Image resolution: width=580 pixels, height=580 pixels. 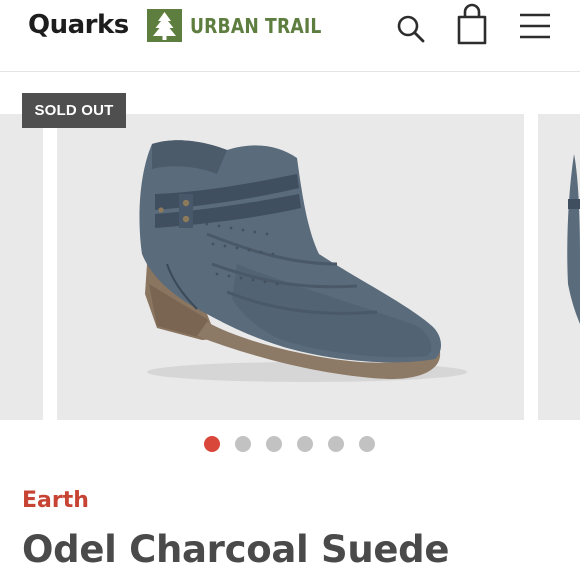 What do you see at coordinates (256, 26) in the screenshot?
I see `urban-trail-logo: URBAN TRAIL` at bounding box center [256, 26].